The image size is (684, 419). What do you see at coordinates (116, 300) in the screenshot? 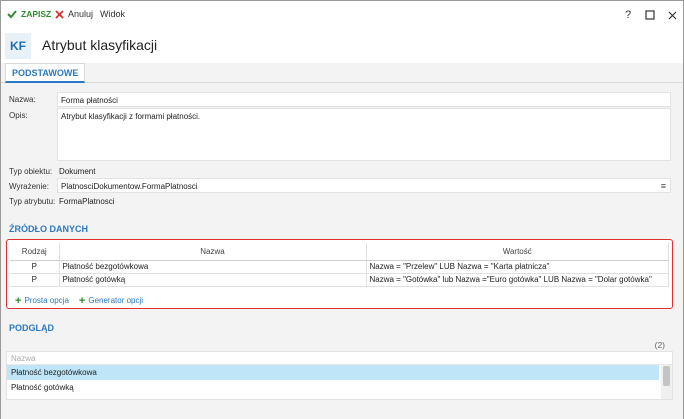
I see `add-generator-option-label: Generator opcji` at bounding box center [116, 300].